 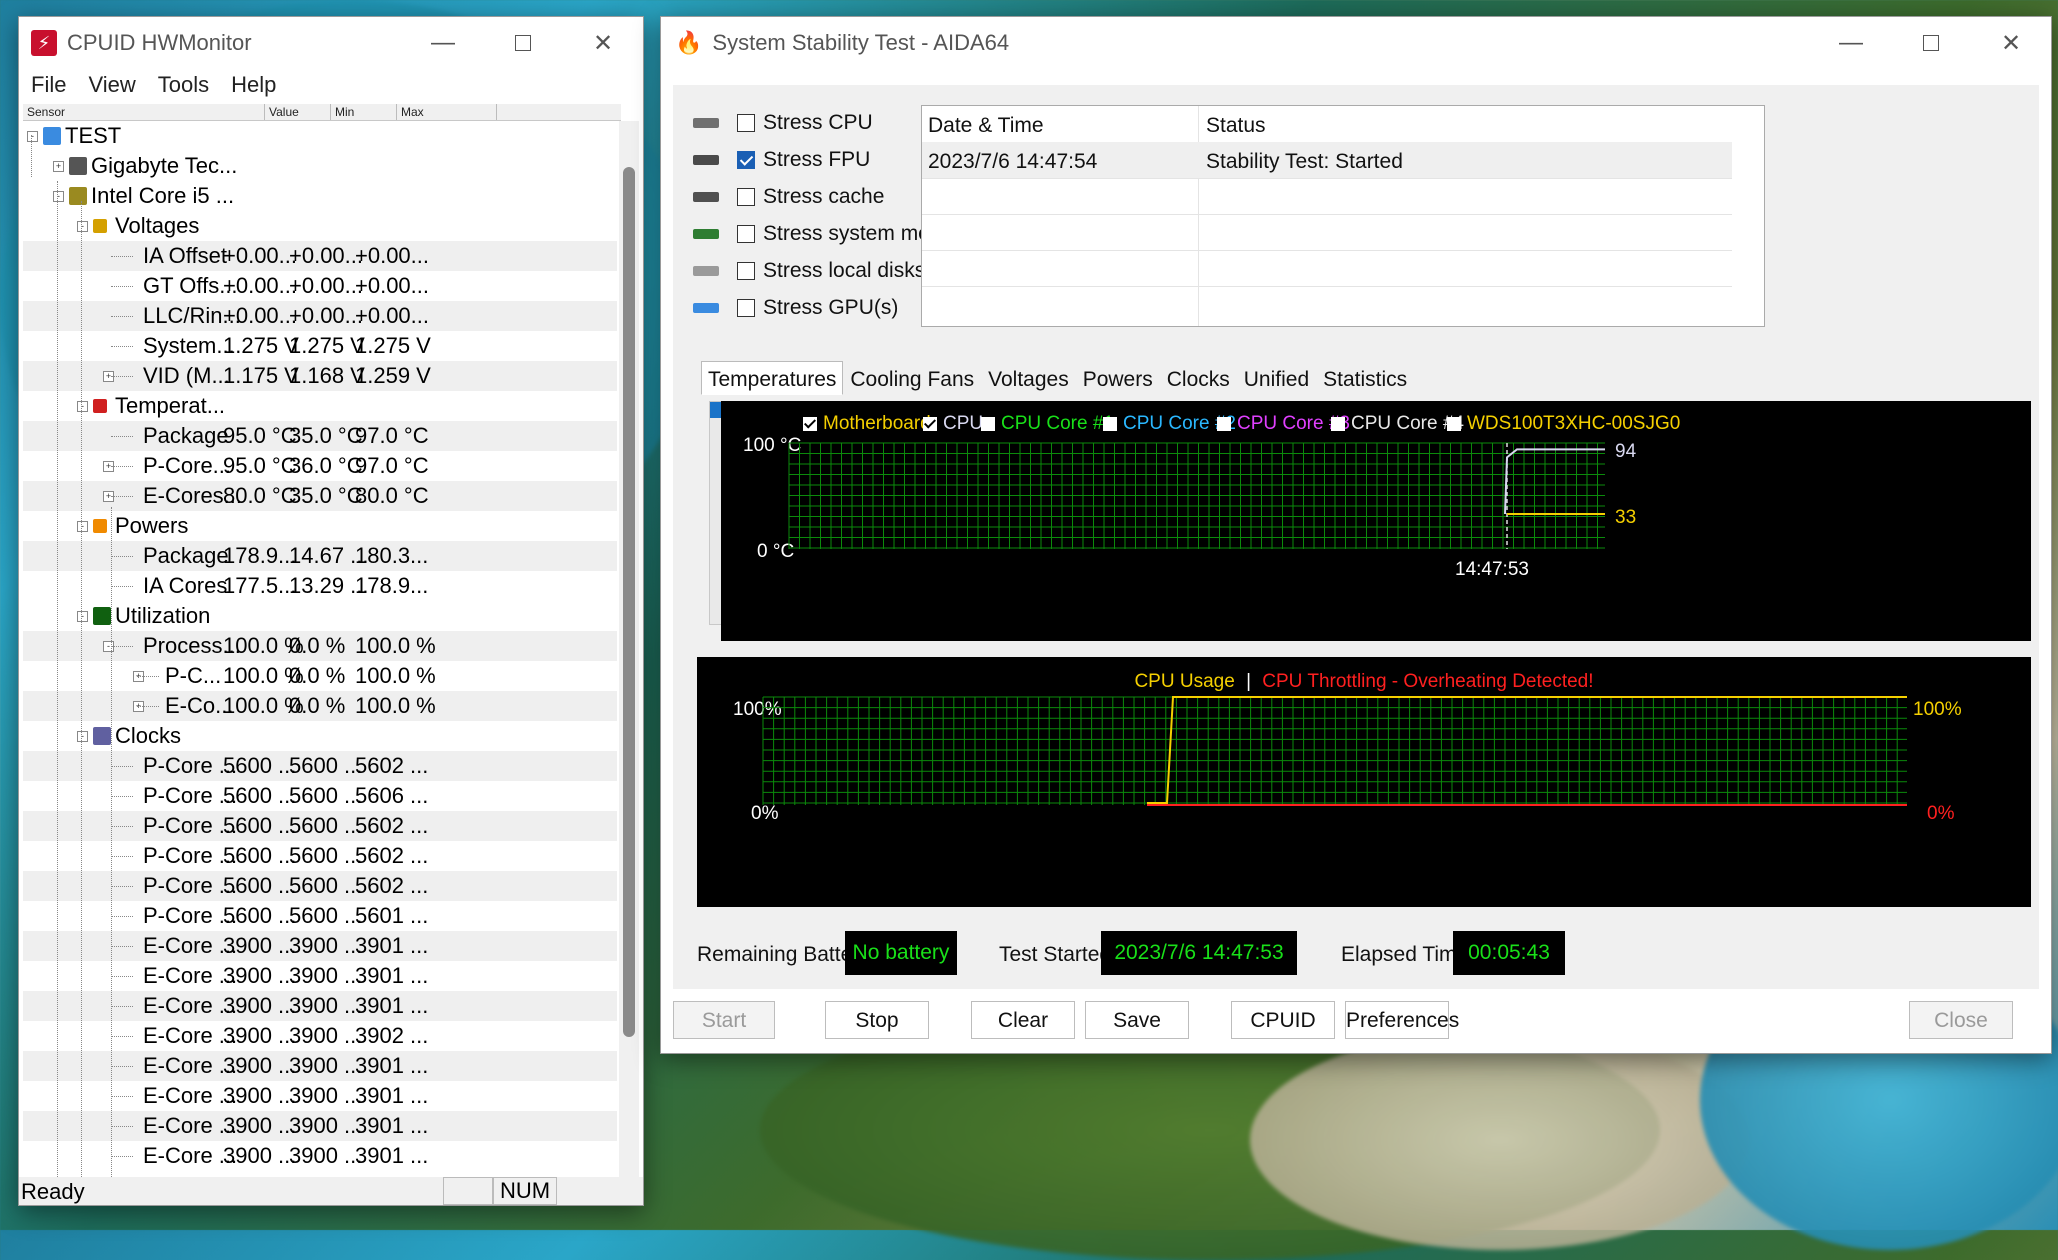 I want to click on tree-node: - TEST, so click(x=320, y=136).